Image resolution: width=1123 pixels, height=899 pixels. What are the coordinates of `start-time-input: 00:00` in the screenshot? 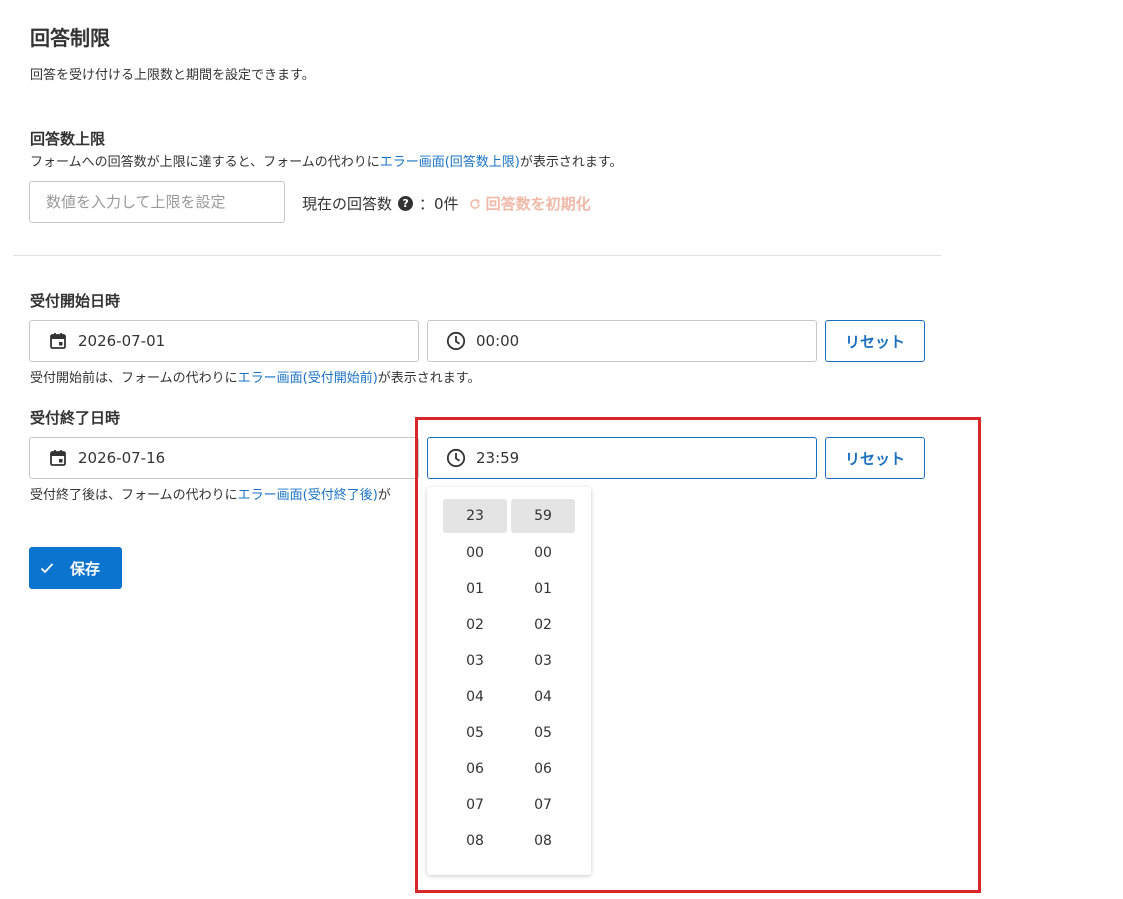 It's located at (622, 341).